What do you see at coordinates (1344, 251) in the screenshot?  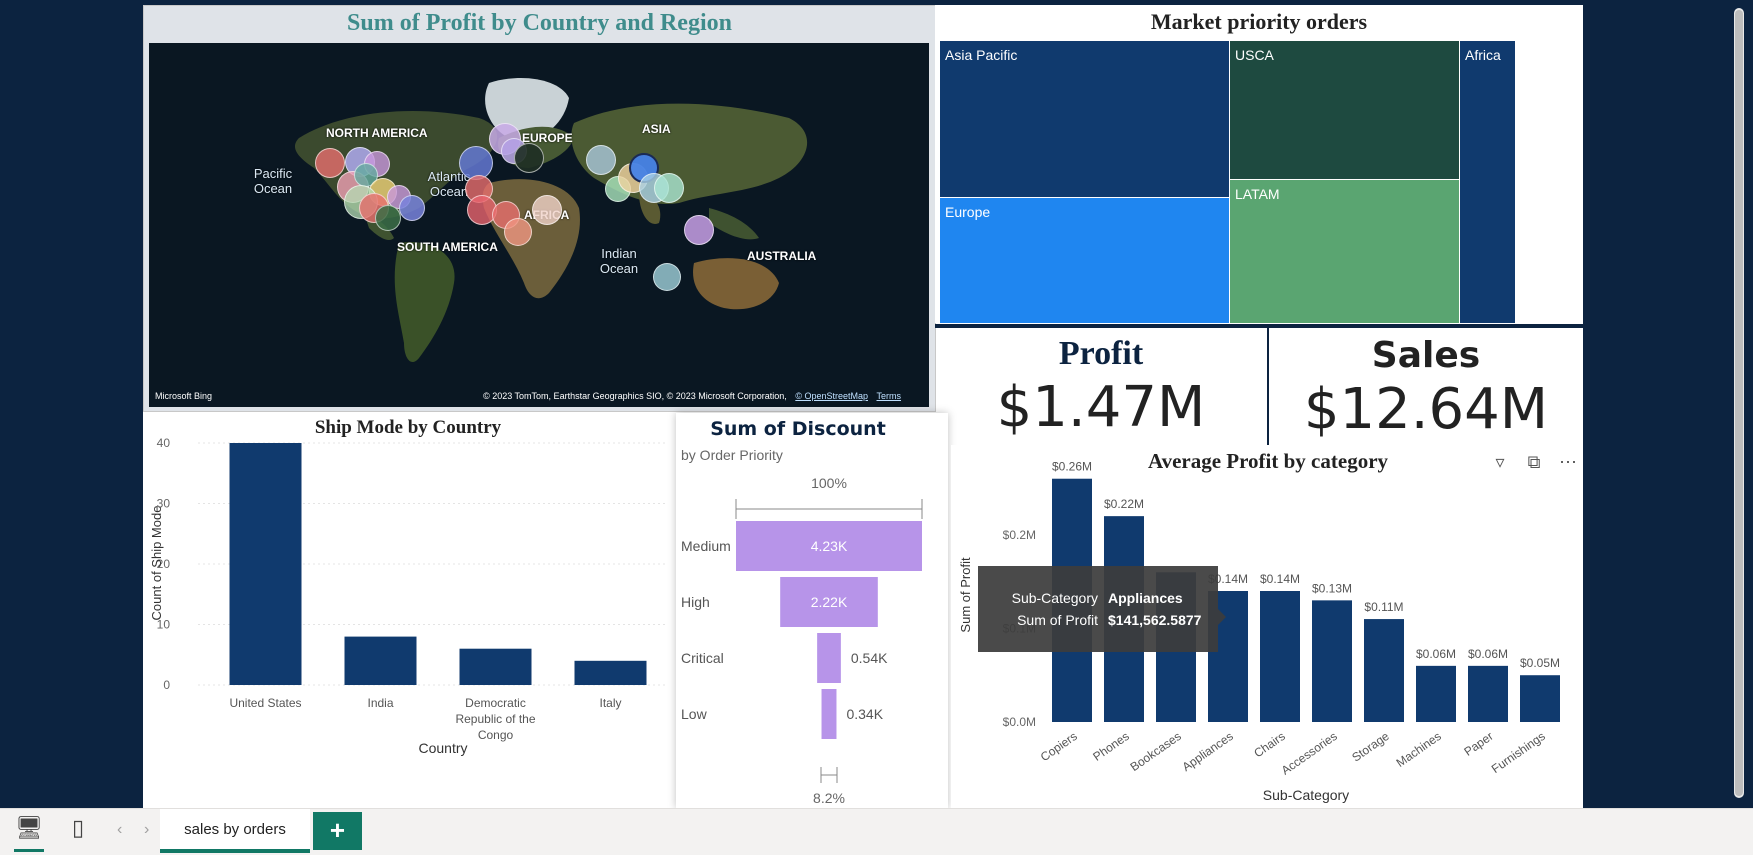 I see `treemap-tile-latam: LATAM` at bounding box center [1344, 251].